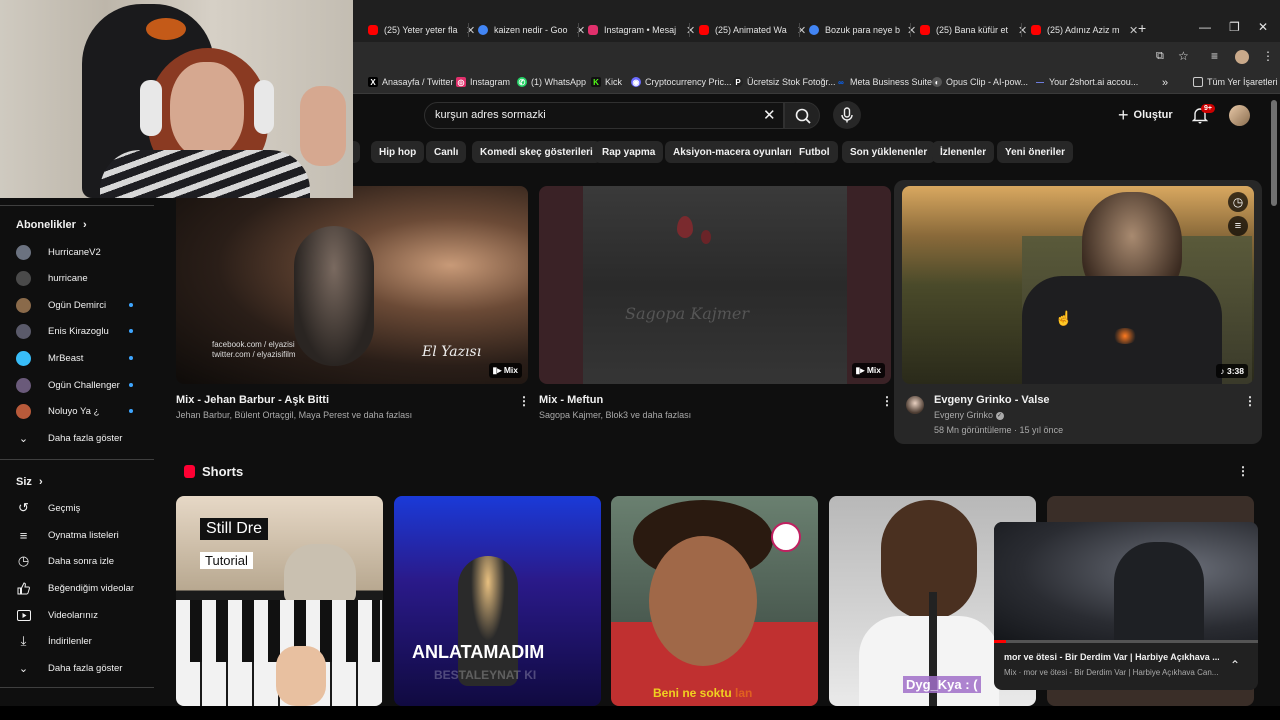 This screenshot has width=1280, height=720. I want to click on chip: Komedi skeç gösterileri, so click(536, 152).